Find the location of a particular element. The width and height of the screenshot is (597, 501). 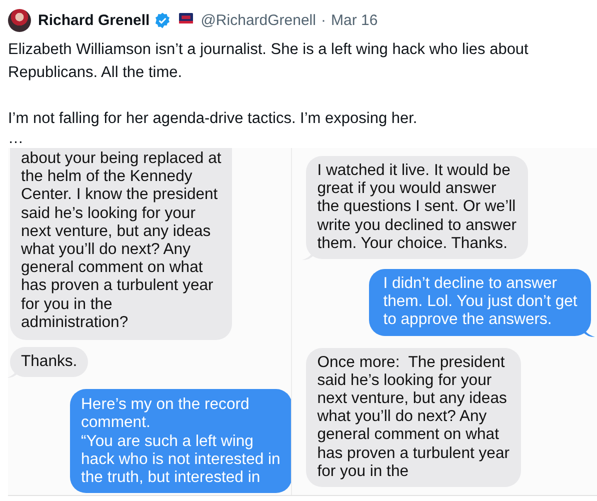

message-bubble: about your being replaced at the helm of the Kennedy Center. I know the president said he’s looking for your next venture, but any ideas what you’ll do next? Any general comment on what has proven a turbulent year for you in the administration? is located at coordinates (121, 244).